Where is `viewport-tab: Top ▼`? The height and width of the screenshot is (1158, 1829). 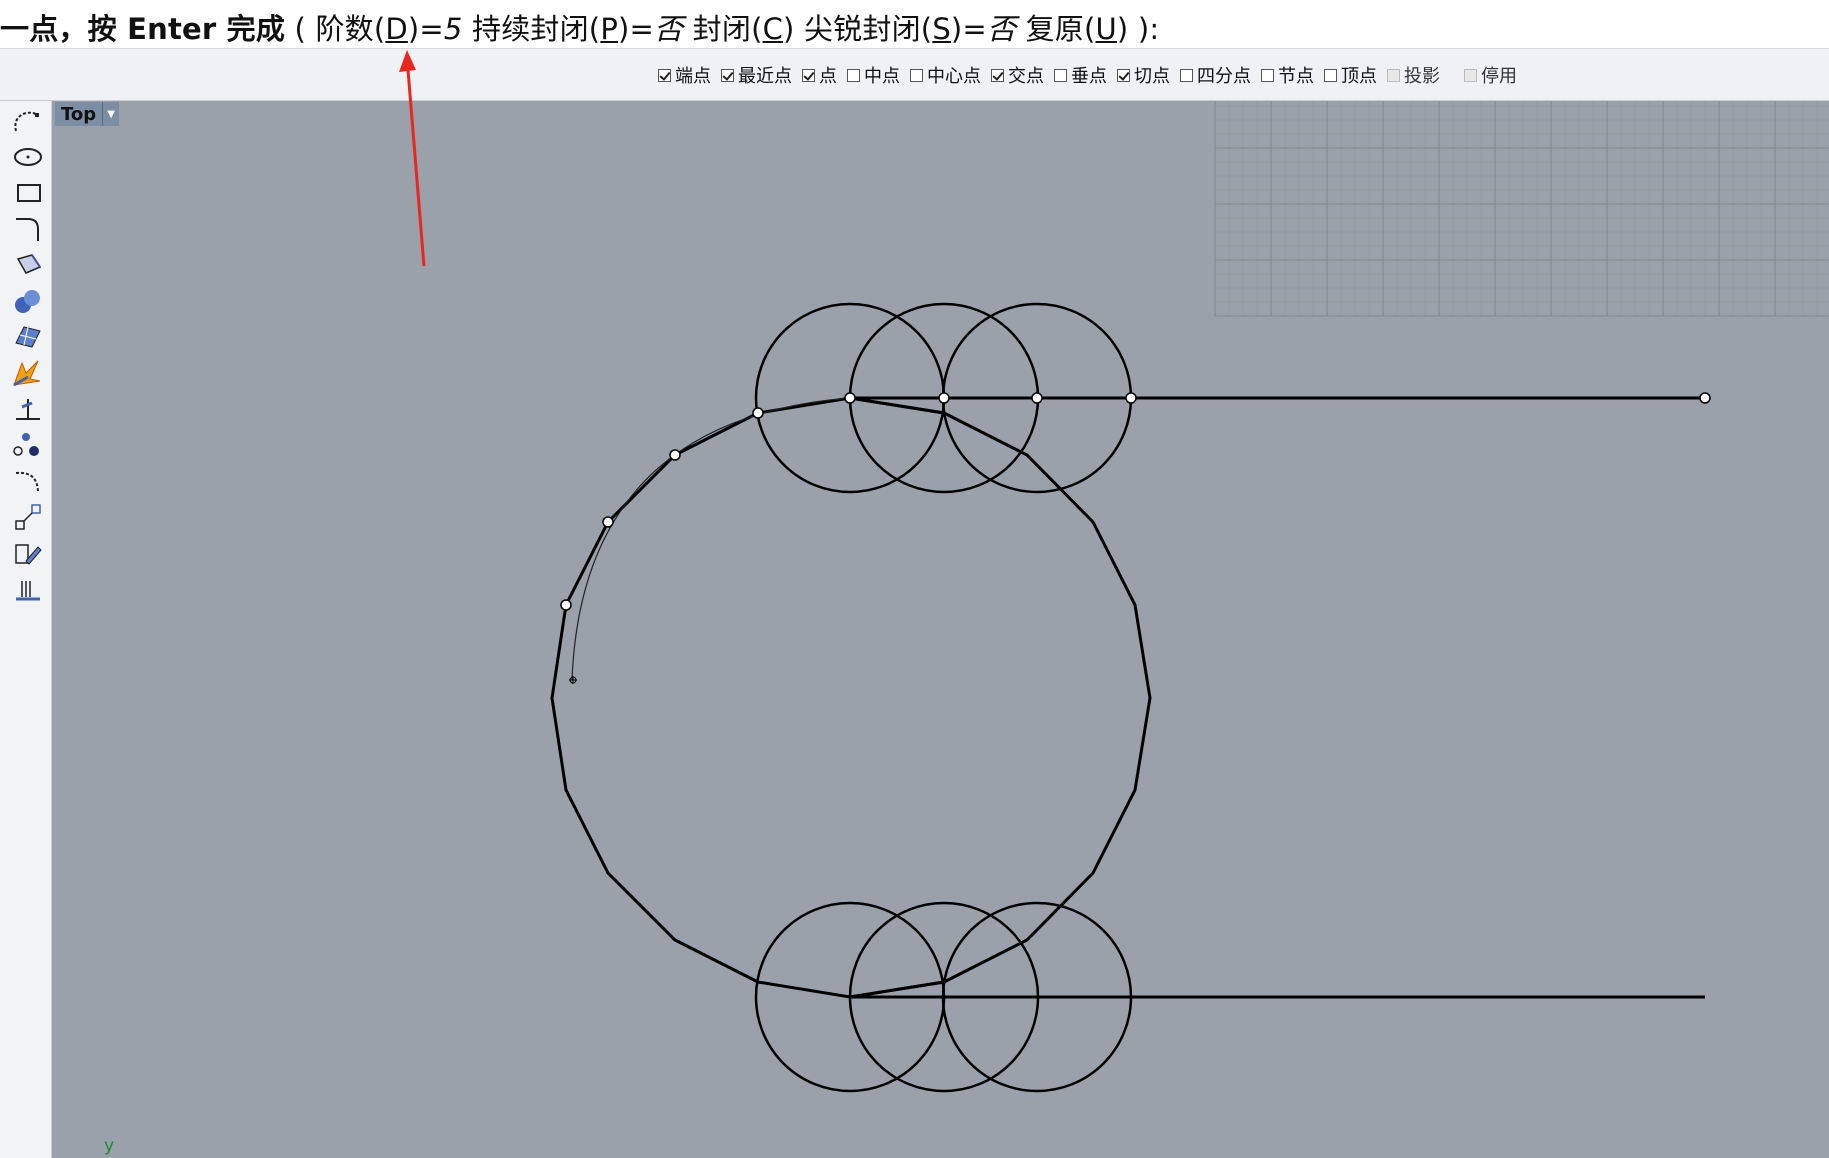
viewport-tab: Top ▼ is located at coordinates (87, 114).